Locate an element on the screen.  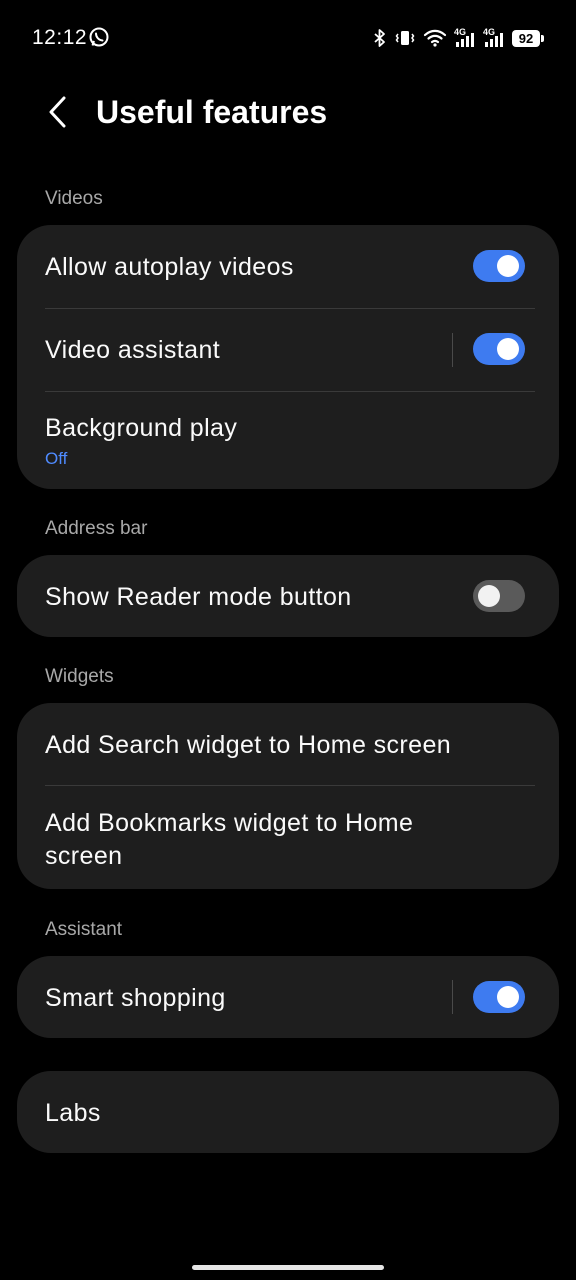
address-bar-card: Show Reader mode button is located at coordinates (288, 596).